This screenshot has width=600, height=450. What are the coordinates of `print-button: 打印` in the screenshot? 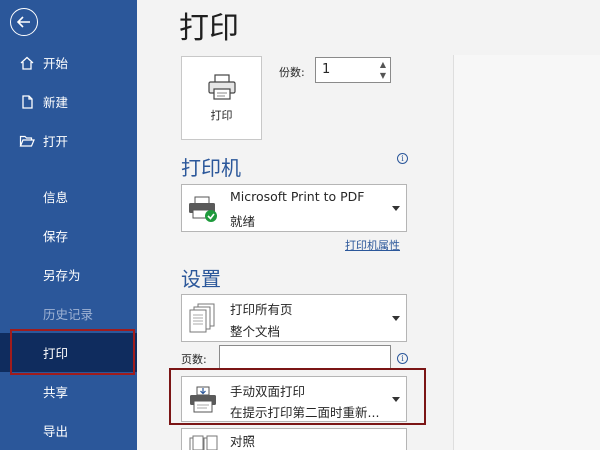 It's located at (221, 98).